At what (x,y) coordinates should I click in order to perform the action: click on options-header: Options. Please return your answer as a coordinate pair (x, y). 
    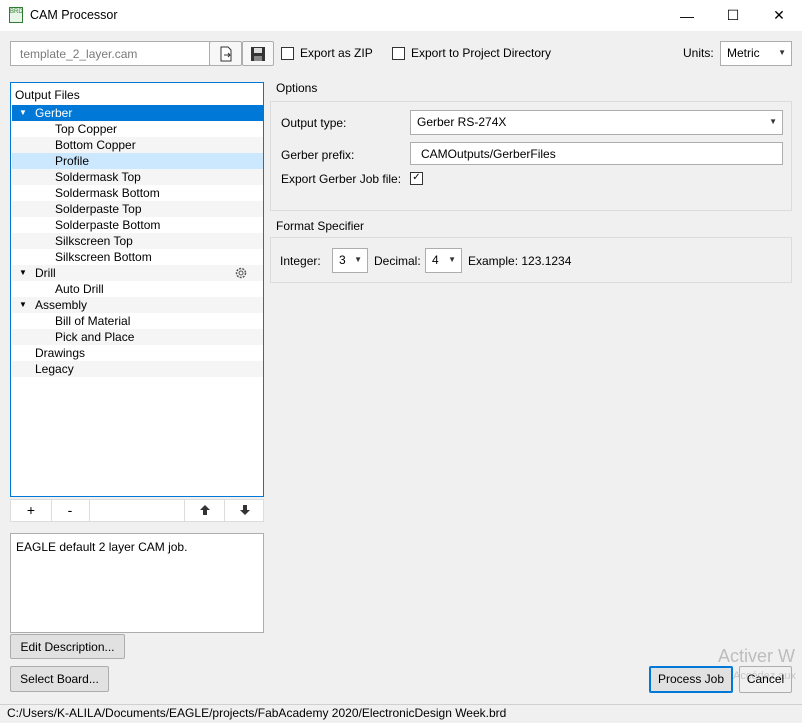
    Looking at the image, I should click on (297, 88).